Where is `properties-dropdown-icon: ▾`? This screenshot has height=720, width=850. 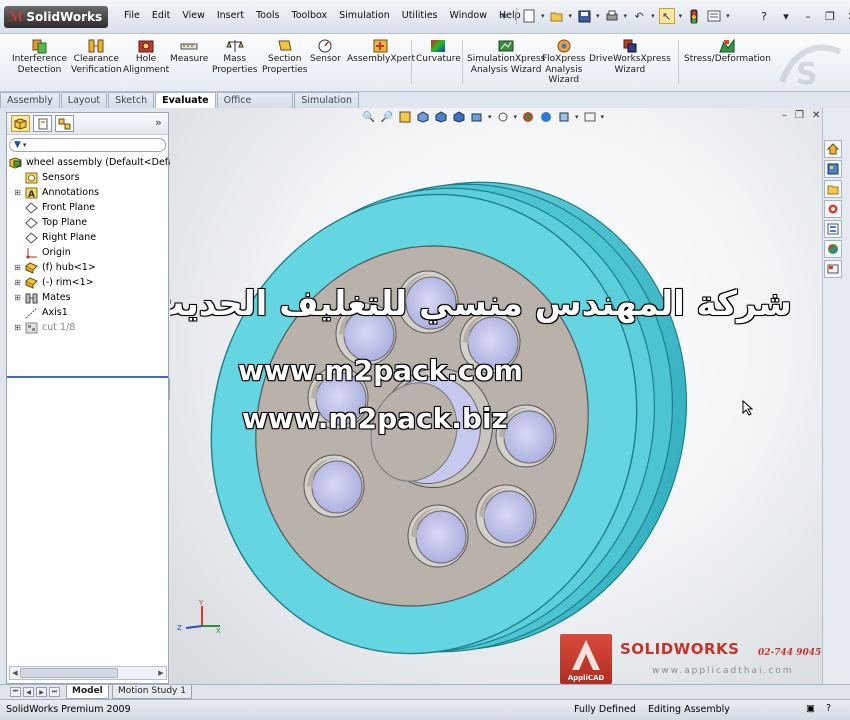 properties-dropdown-icon: ▾ is located at coordinates (728, 16).